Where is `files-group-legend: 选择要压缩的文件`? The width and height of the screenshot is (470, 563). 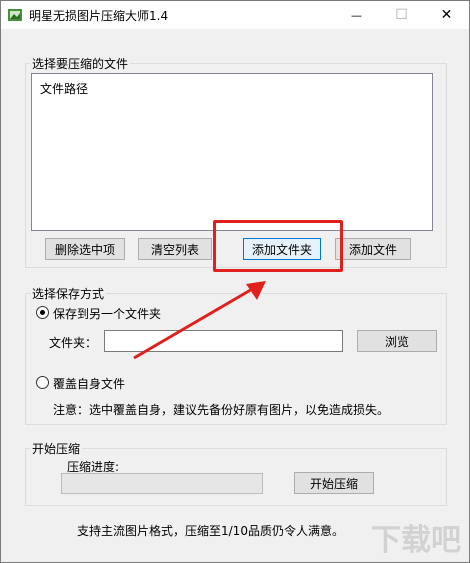
files-group-legend: 选择要压缩的文件 is located at coordinates (80, 63).